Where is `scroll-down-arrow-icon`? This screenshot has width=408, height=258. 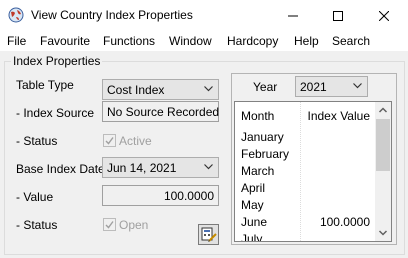
scroll-down-arrow-icon is located at coordinates (383, 233).